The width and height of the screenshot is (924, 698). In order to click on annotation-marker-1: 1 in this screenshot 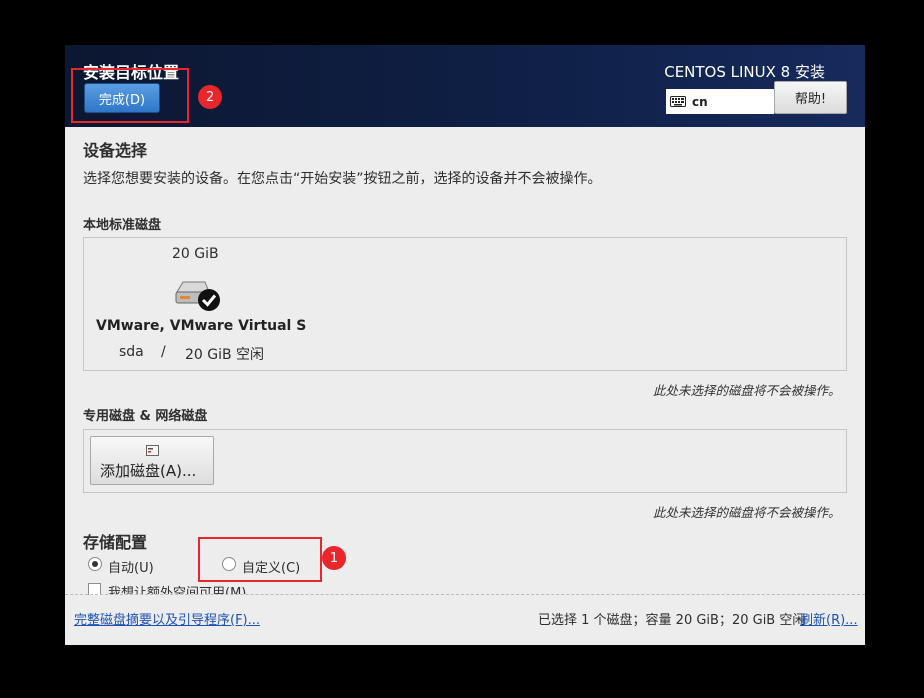, I will do `click(334, 558)`.